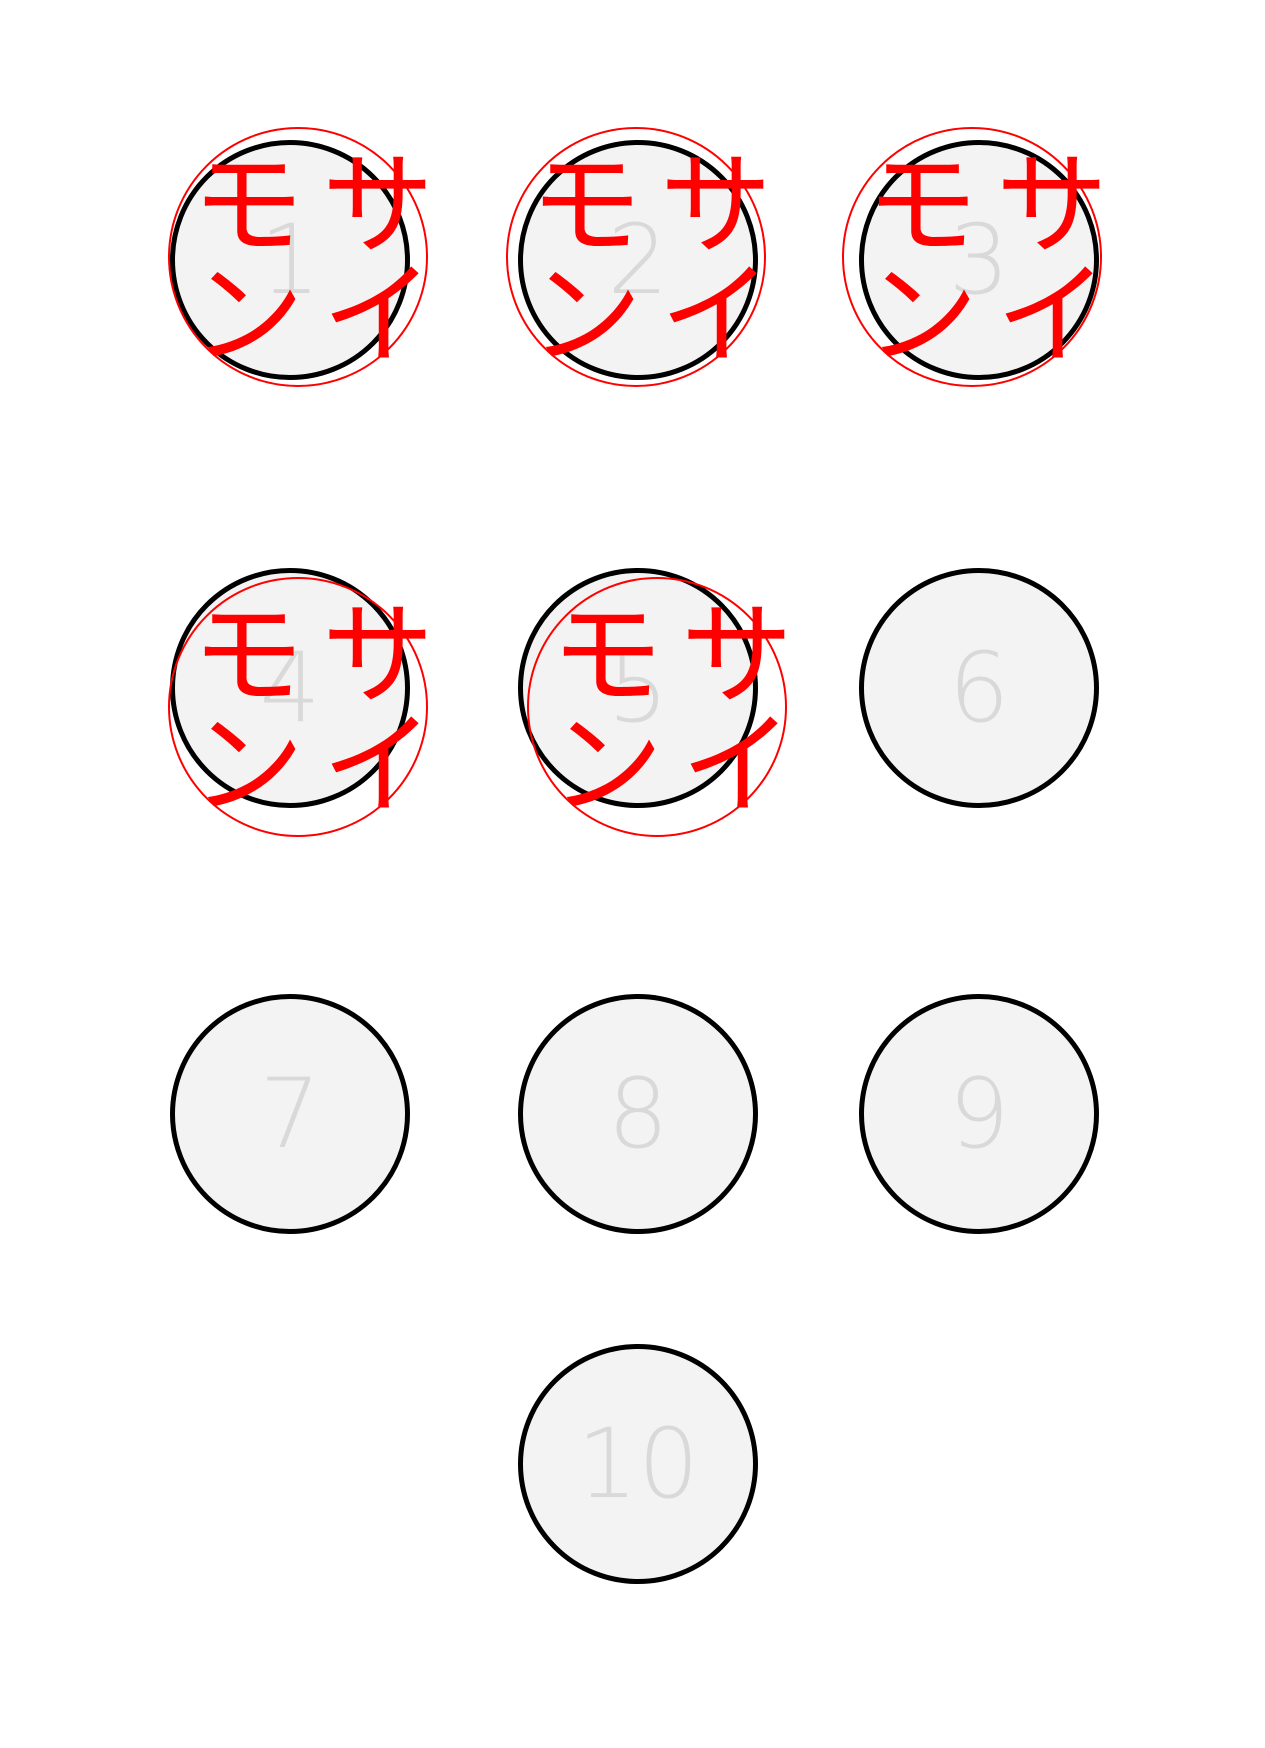 Image resolution: width=1265 pixels, height=1748 pixels. I want to click on pin-8: 8, so click(638, 1114).